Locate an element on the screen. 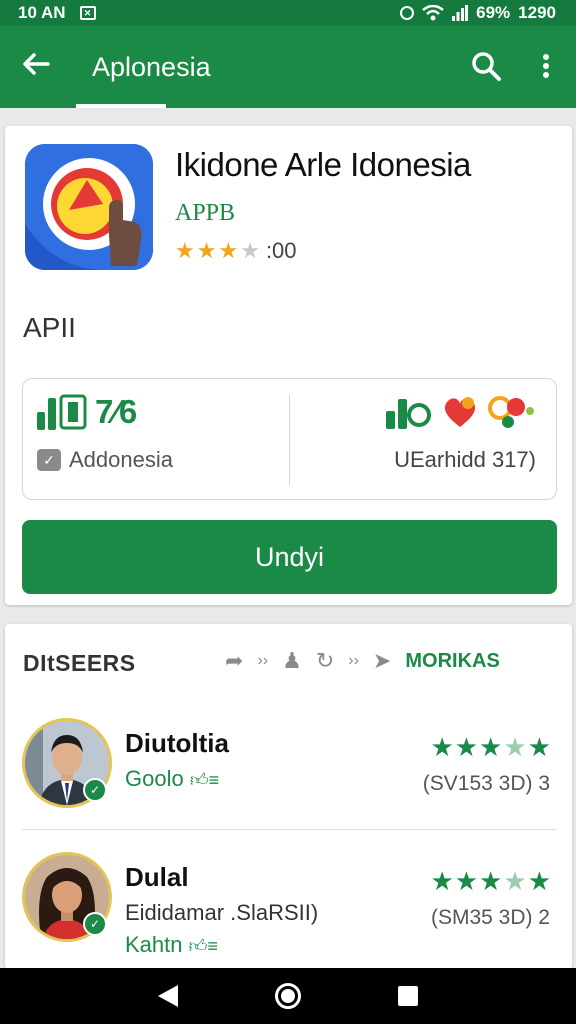 Image resolution: width=576 pixels, height=1024 pixels. person-icon: ♟ is located at coordinates (292, 661).